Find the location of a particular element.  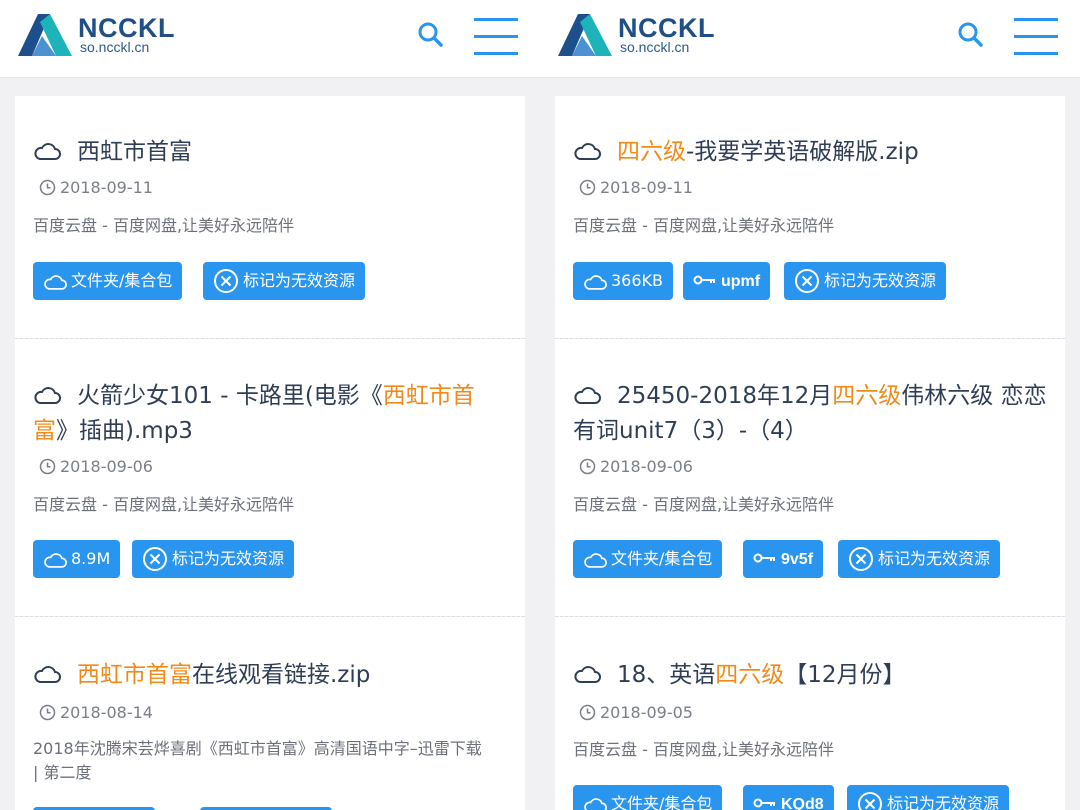

result-title: 18、英语四六级【12月份】 is located at coordinates (810, 675).